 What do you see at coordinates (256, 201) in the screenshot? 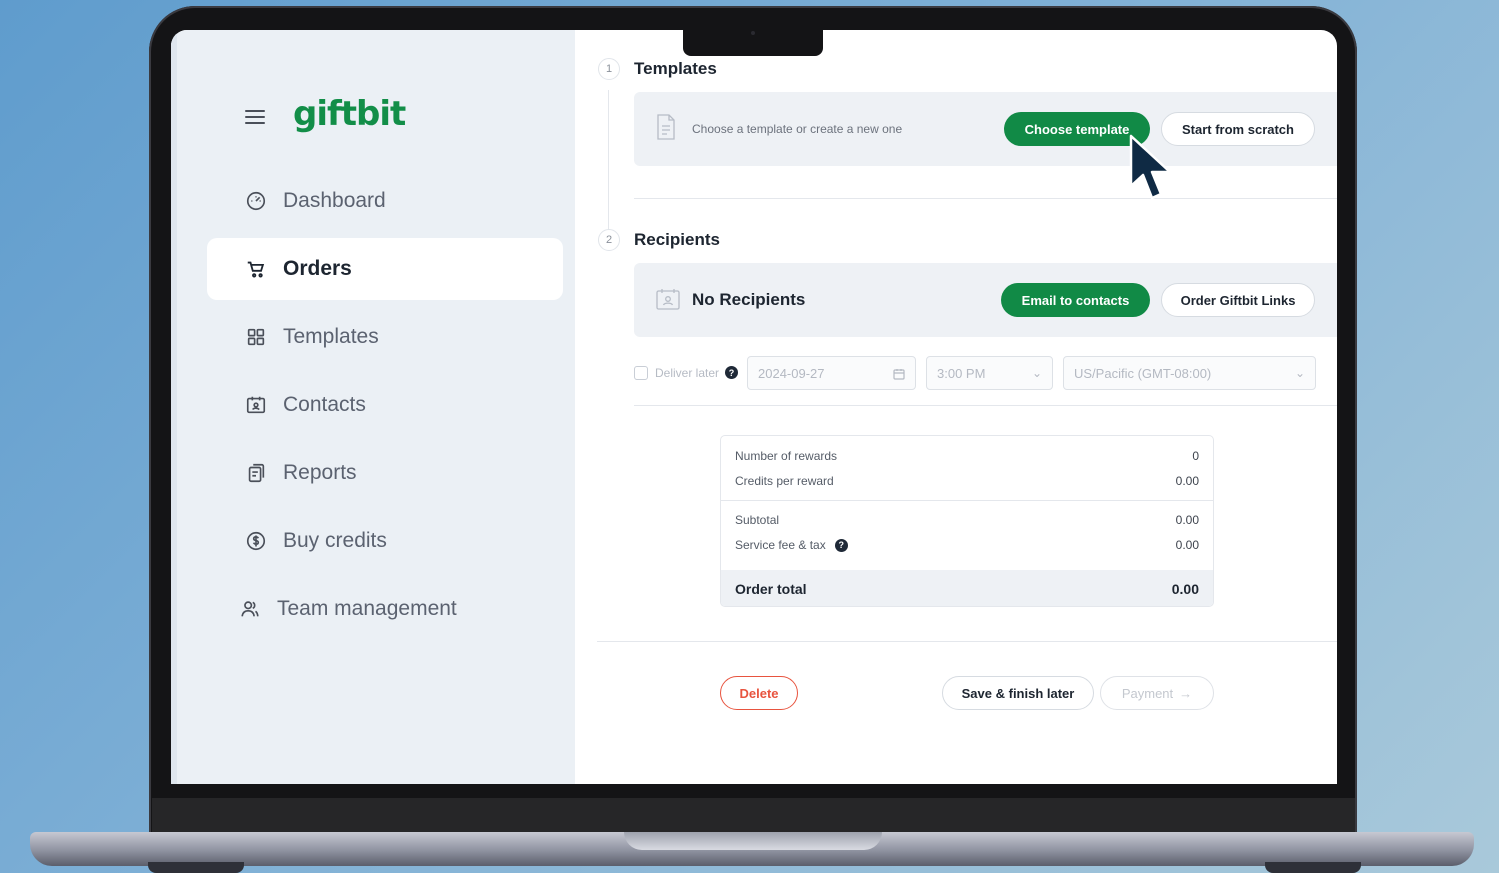
I see `dashboard-gauge-icon` at bounding box center [256, 201].